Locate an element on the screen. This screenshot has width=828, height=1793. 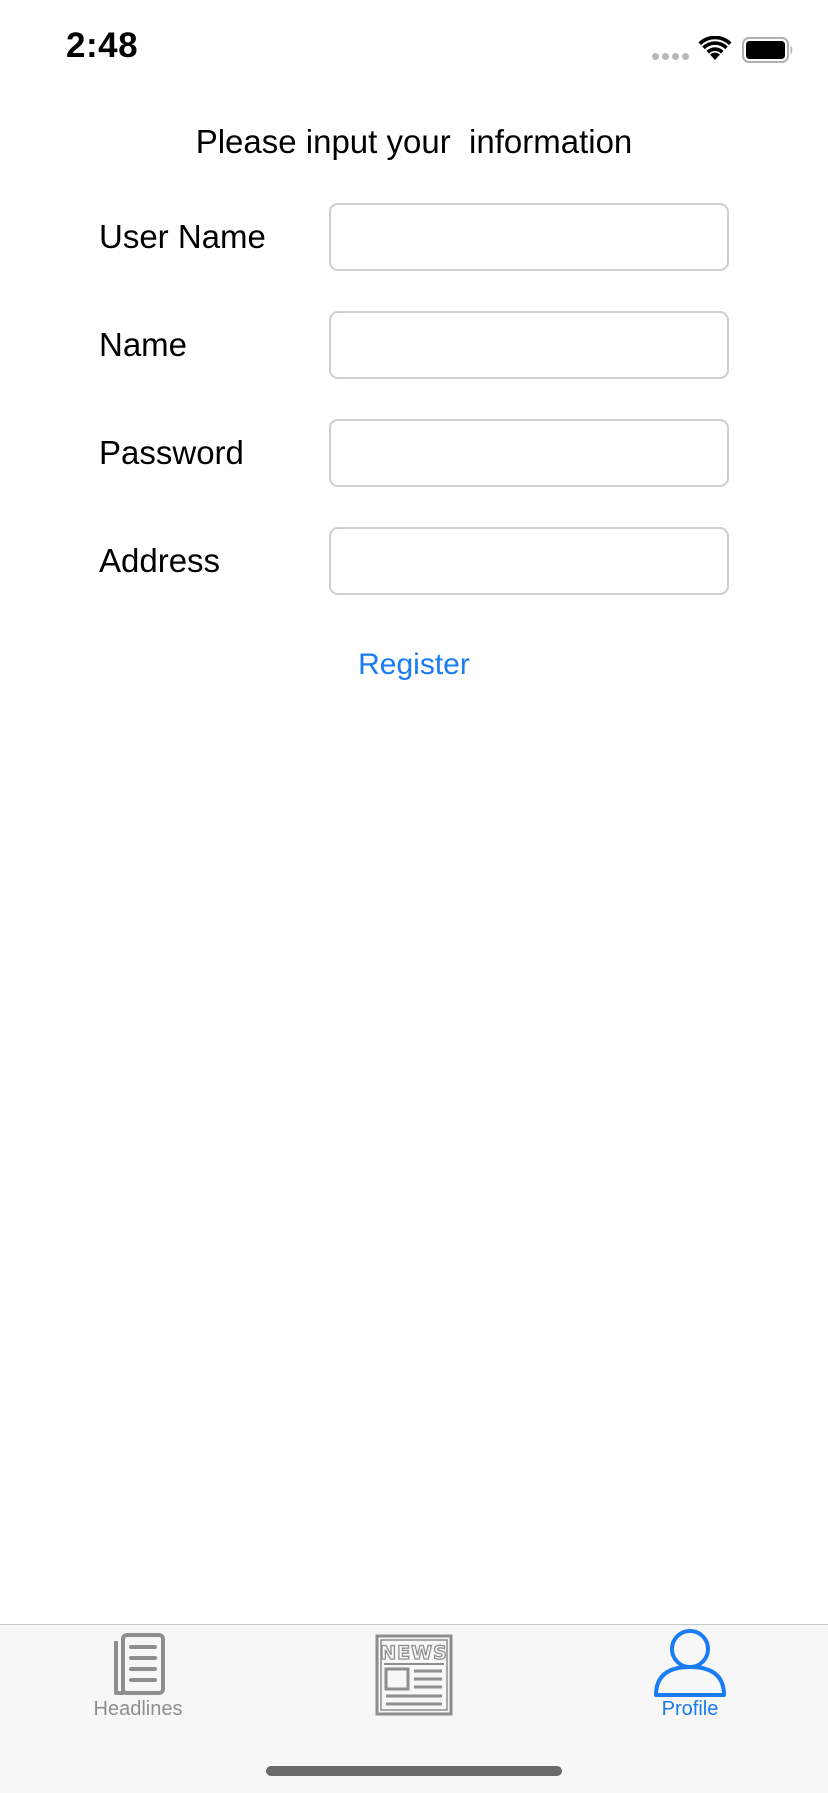
battery-icon is located at coordinates (767, 50).